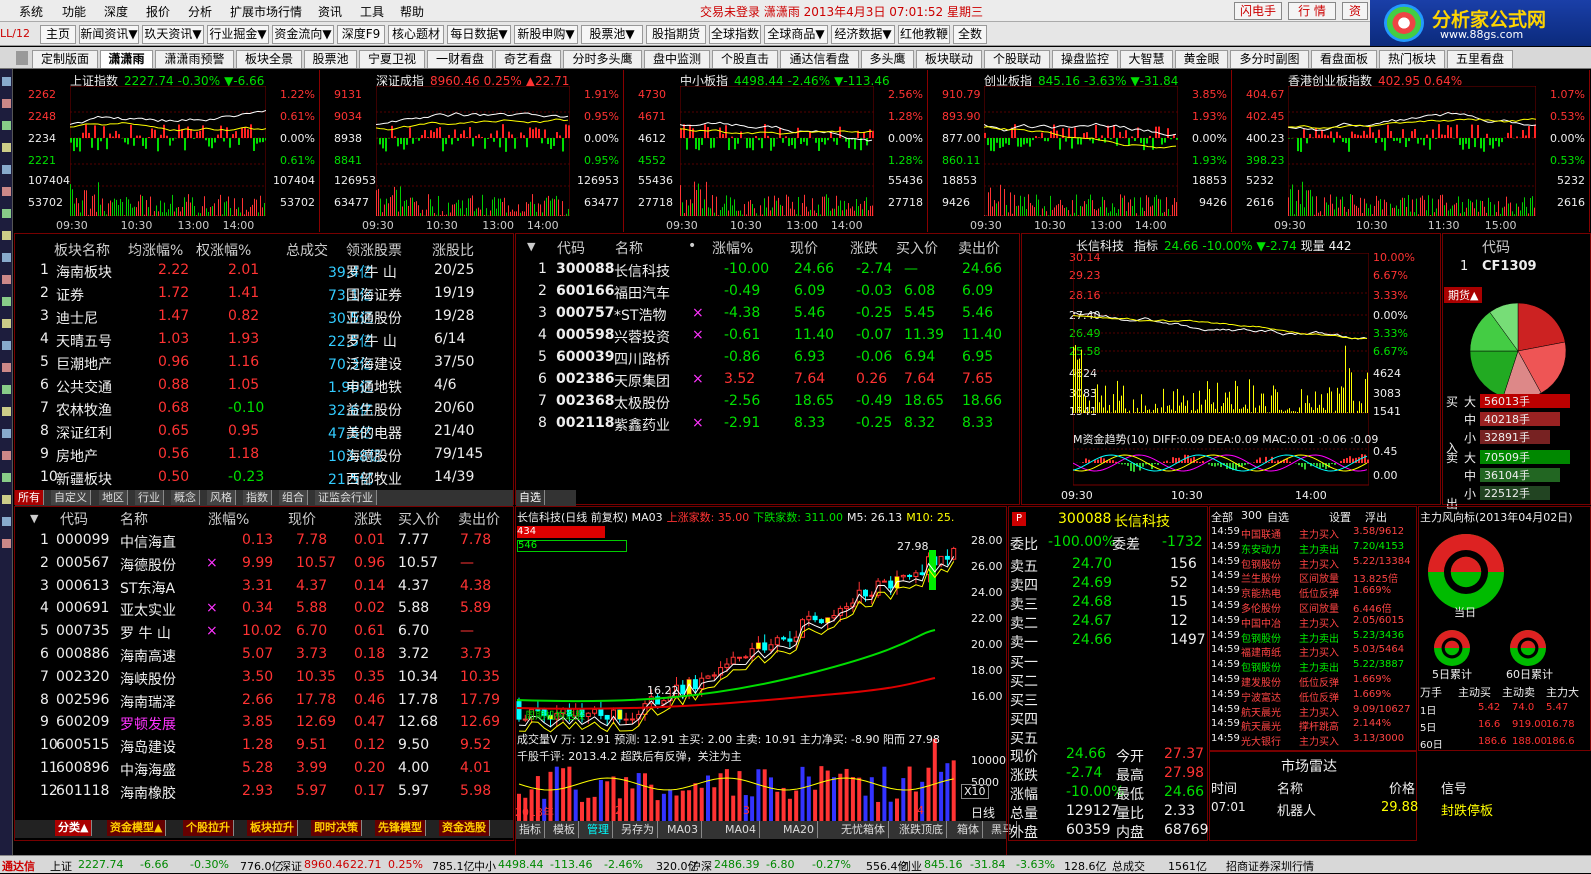 The width and height of the screenshot is (1591, 874). I want to click on sector-col-header: 领涨股票, so click(374, 250).